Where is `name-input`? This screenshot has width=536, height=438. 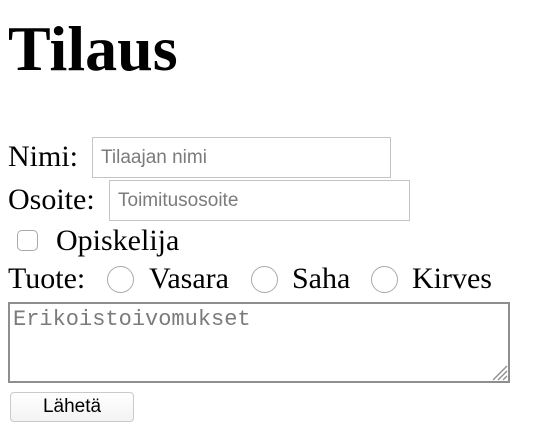
name-input is located at coordinates (241, 157).